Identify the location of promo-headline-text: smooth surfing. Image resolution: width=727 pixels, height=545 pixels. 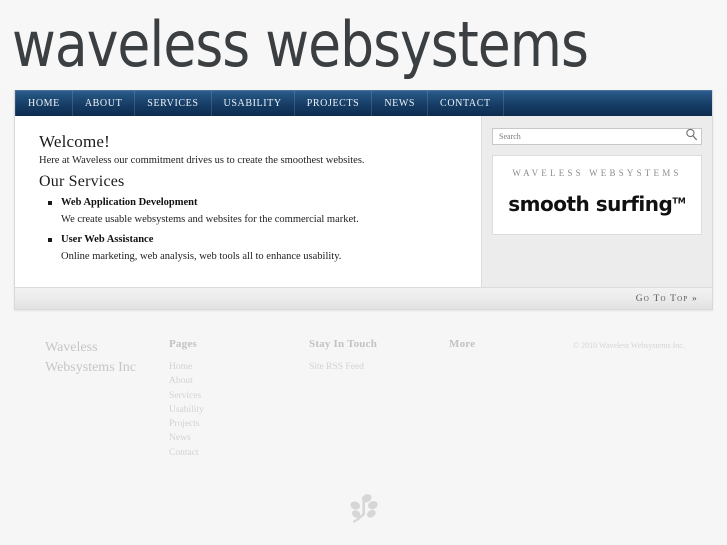
(590, 204).